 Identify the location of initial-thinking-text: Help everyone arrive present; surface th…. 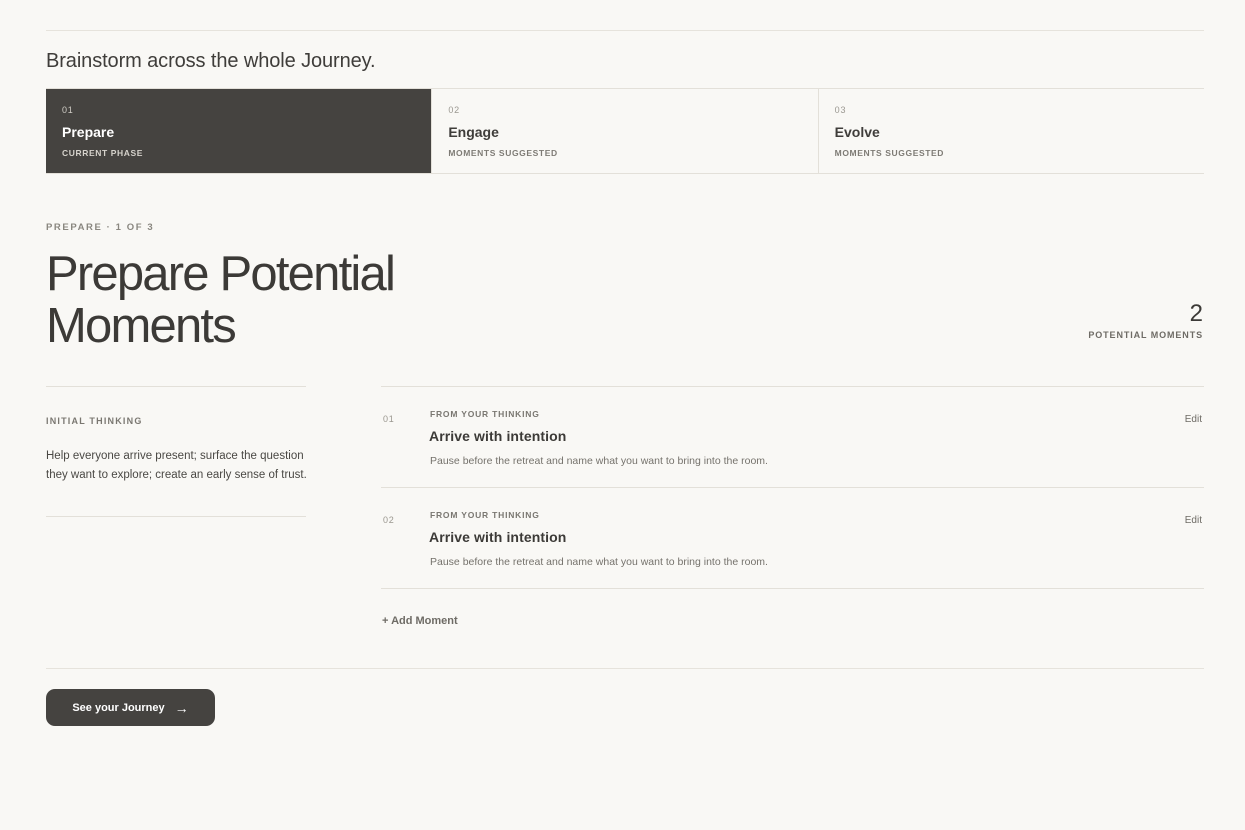
(176, 465).